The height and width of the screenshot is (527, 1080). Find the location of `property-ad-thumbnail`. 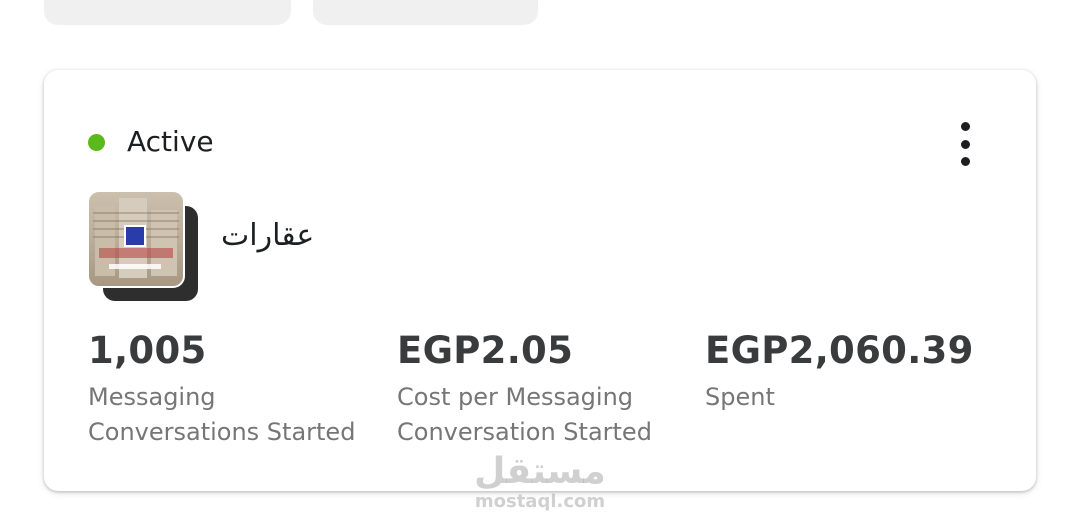

property-ad-thumbnail is located at coordinates (136, 239).